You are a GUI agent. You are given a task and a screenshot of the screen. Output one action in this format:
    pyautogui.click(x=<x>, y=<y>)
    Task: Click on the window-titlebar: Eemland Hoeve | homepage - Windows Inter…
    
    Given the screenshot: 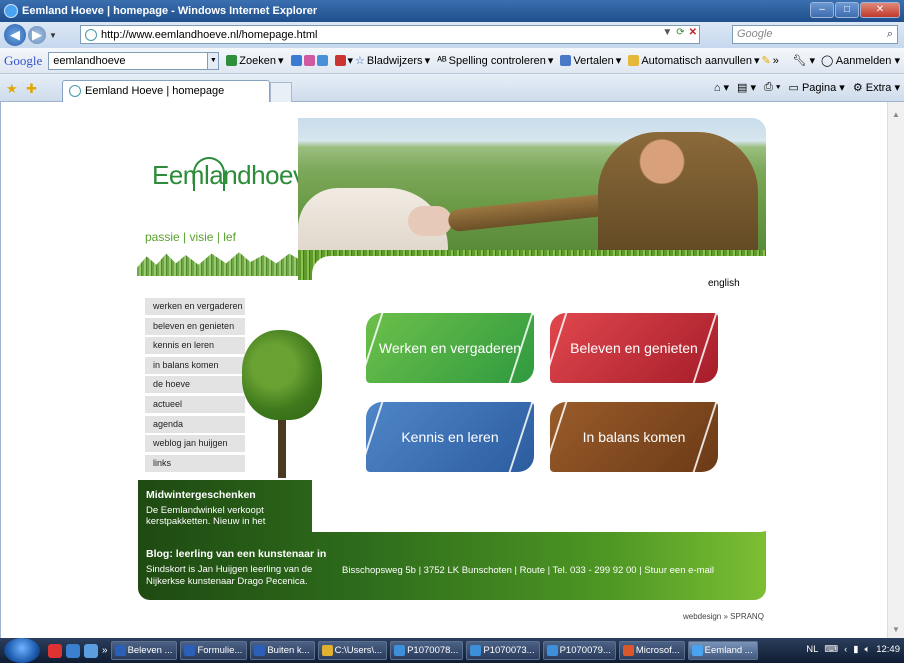 What is the action you would take?
    pyautogui.click(x=452, y=11)
    